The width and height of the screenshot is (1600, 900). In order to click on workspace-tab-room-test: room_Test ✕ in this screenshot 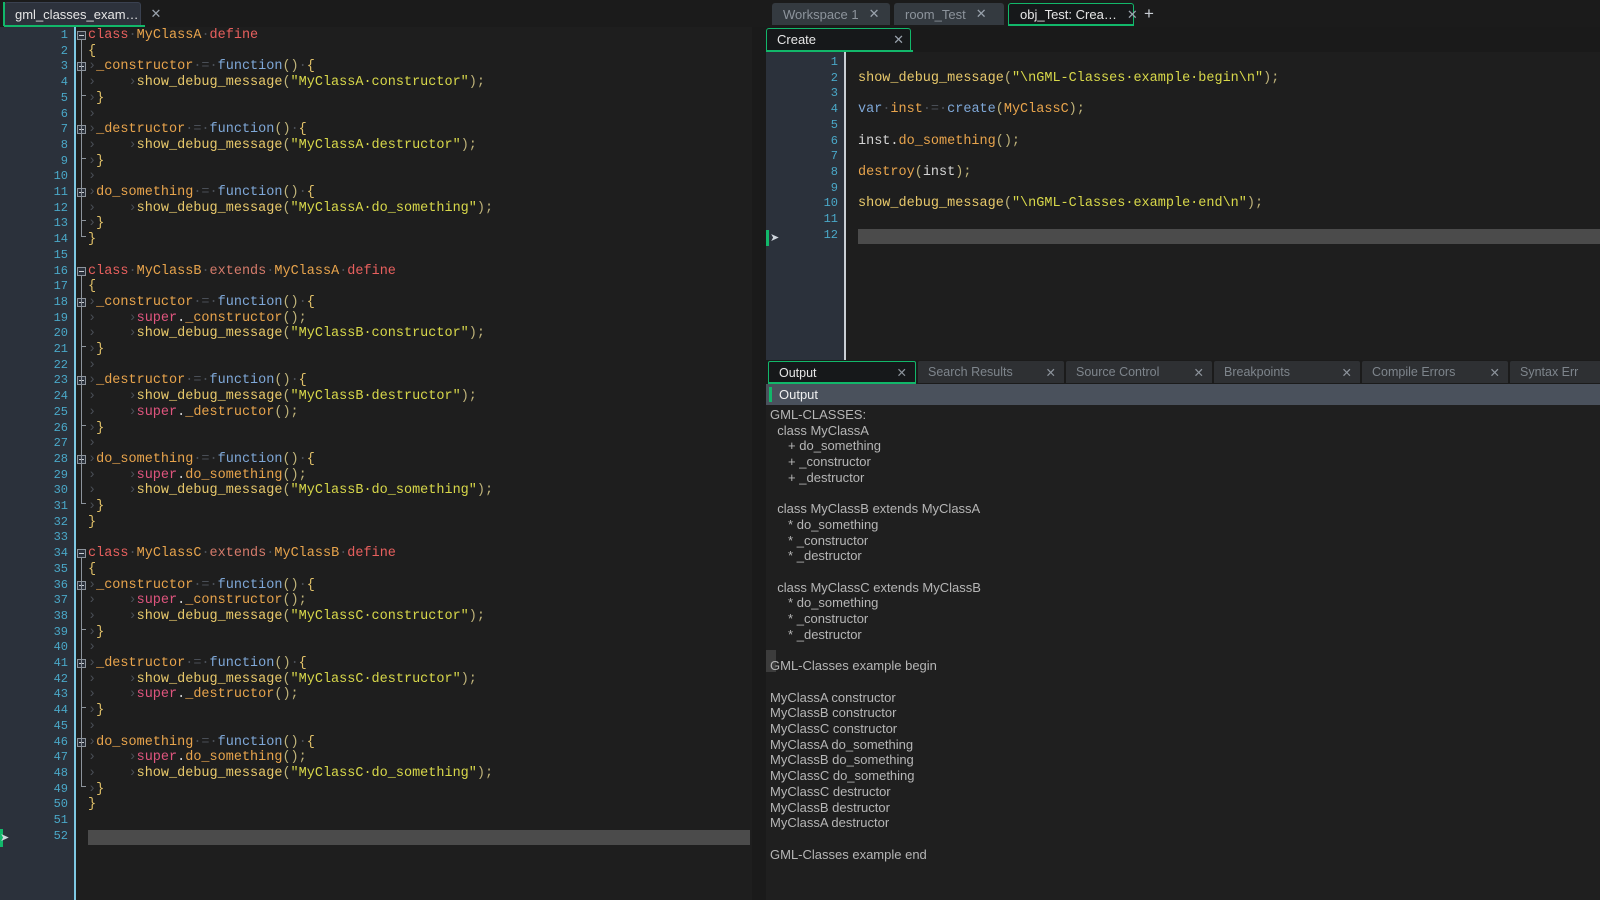, I will do `click(949, 14)`.